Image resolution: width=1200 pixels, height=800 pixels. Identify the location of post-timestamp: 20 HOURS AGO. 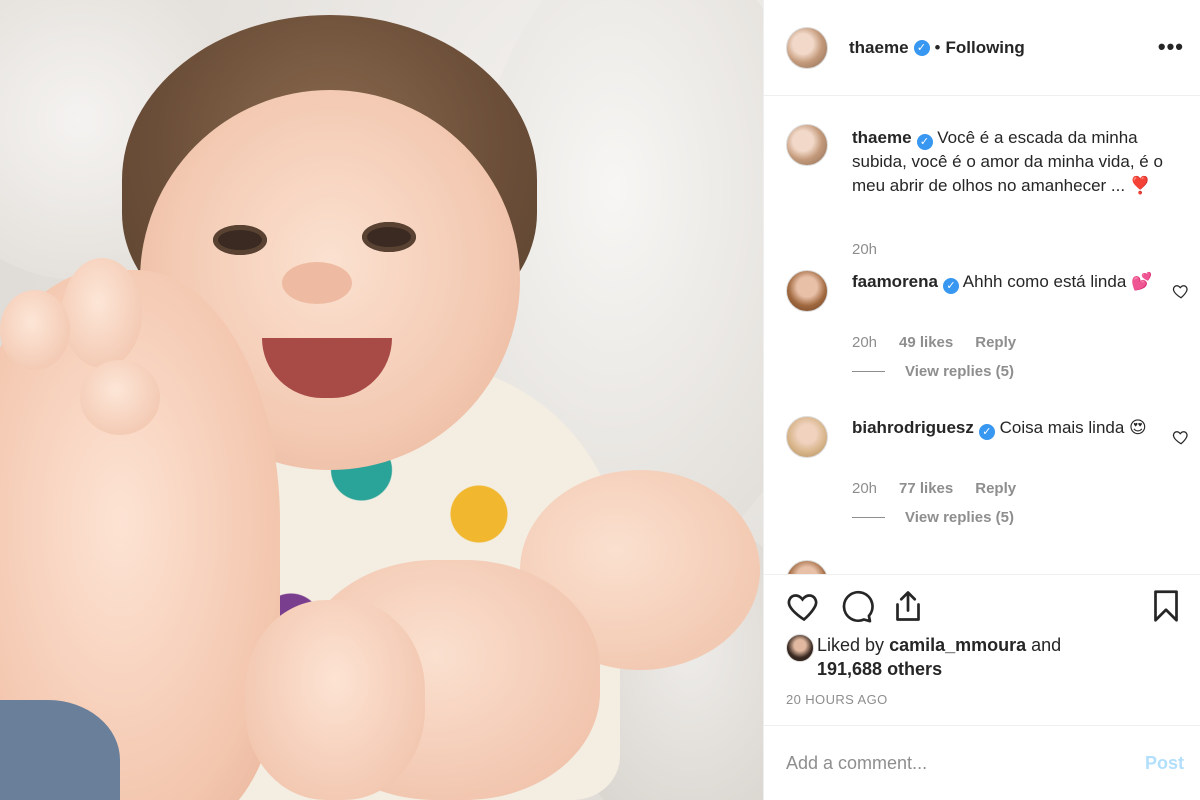
(837, 699).